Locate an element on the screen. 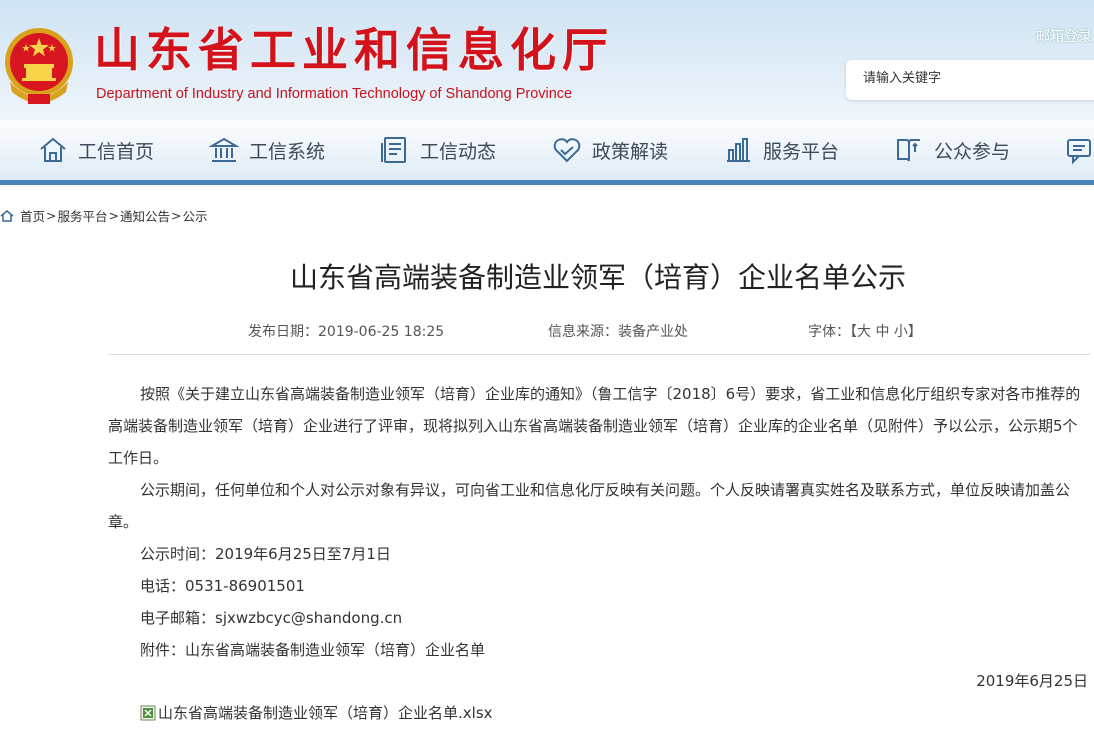 This screenshot has width=1094, height=733. font-size-label: 字体： is located at coordinates (829, 332).